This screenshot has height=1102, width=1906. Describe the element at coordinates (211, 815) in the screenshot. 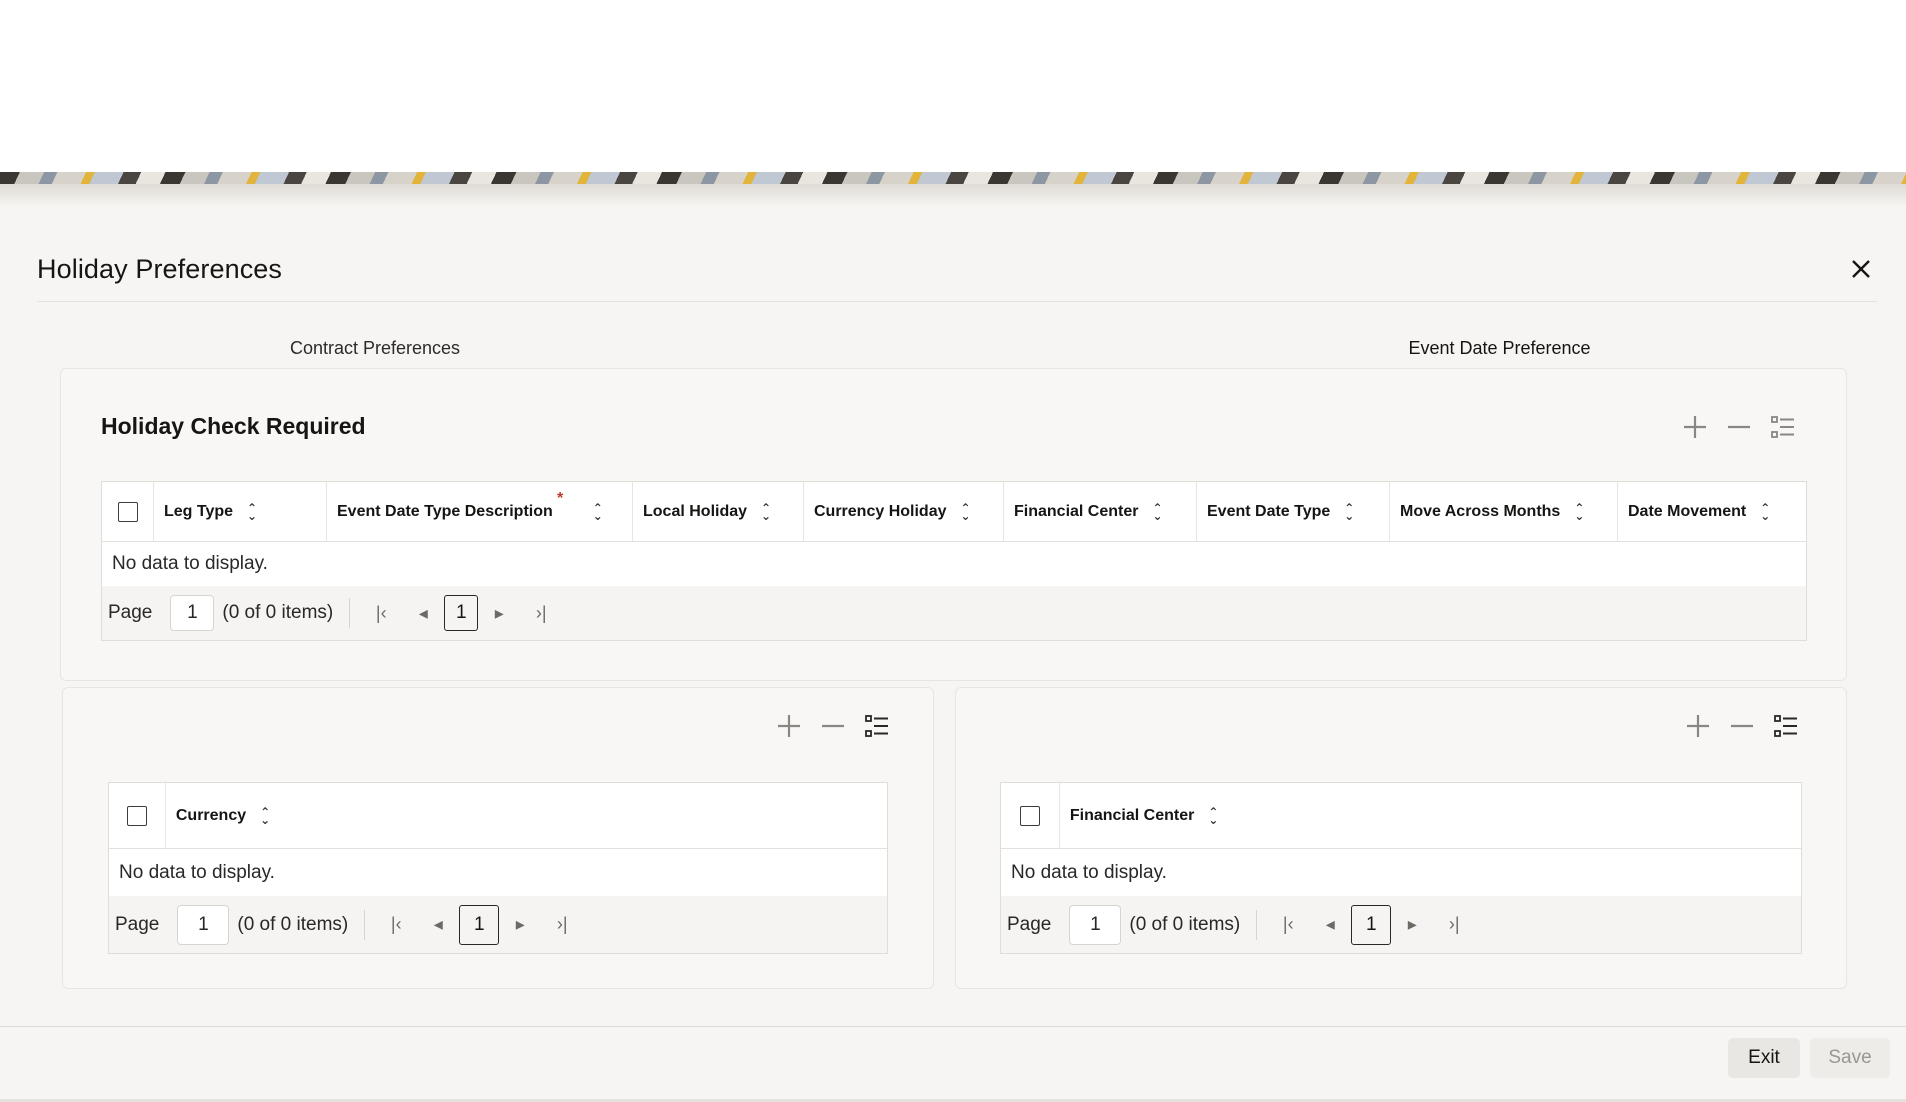

I see `column-label: Currency` at that location.